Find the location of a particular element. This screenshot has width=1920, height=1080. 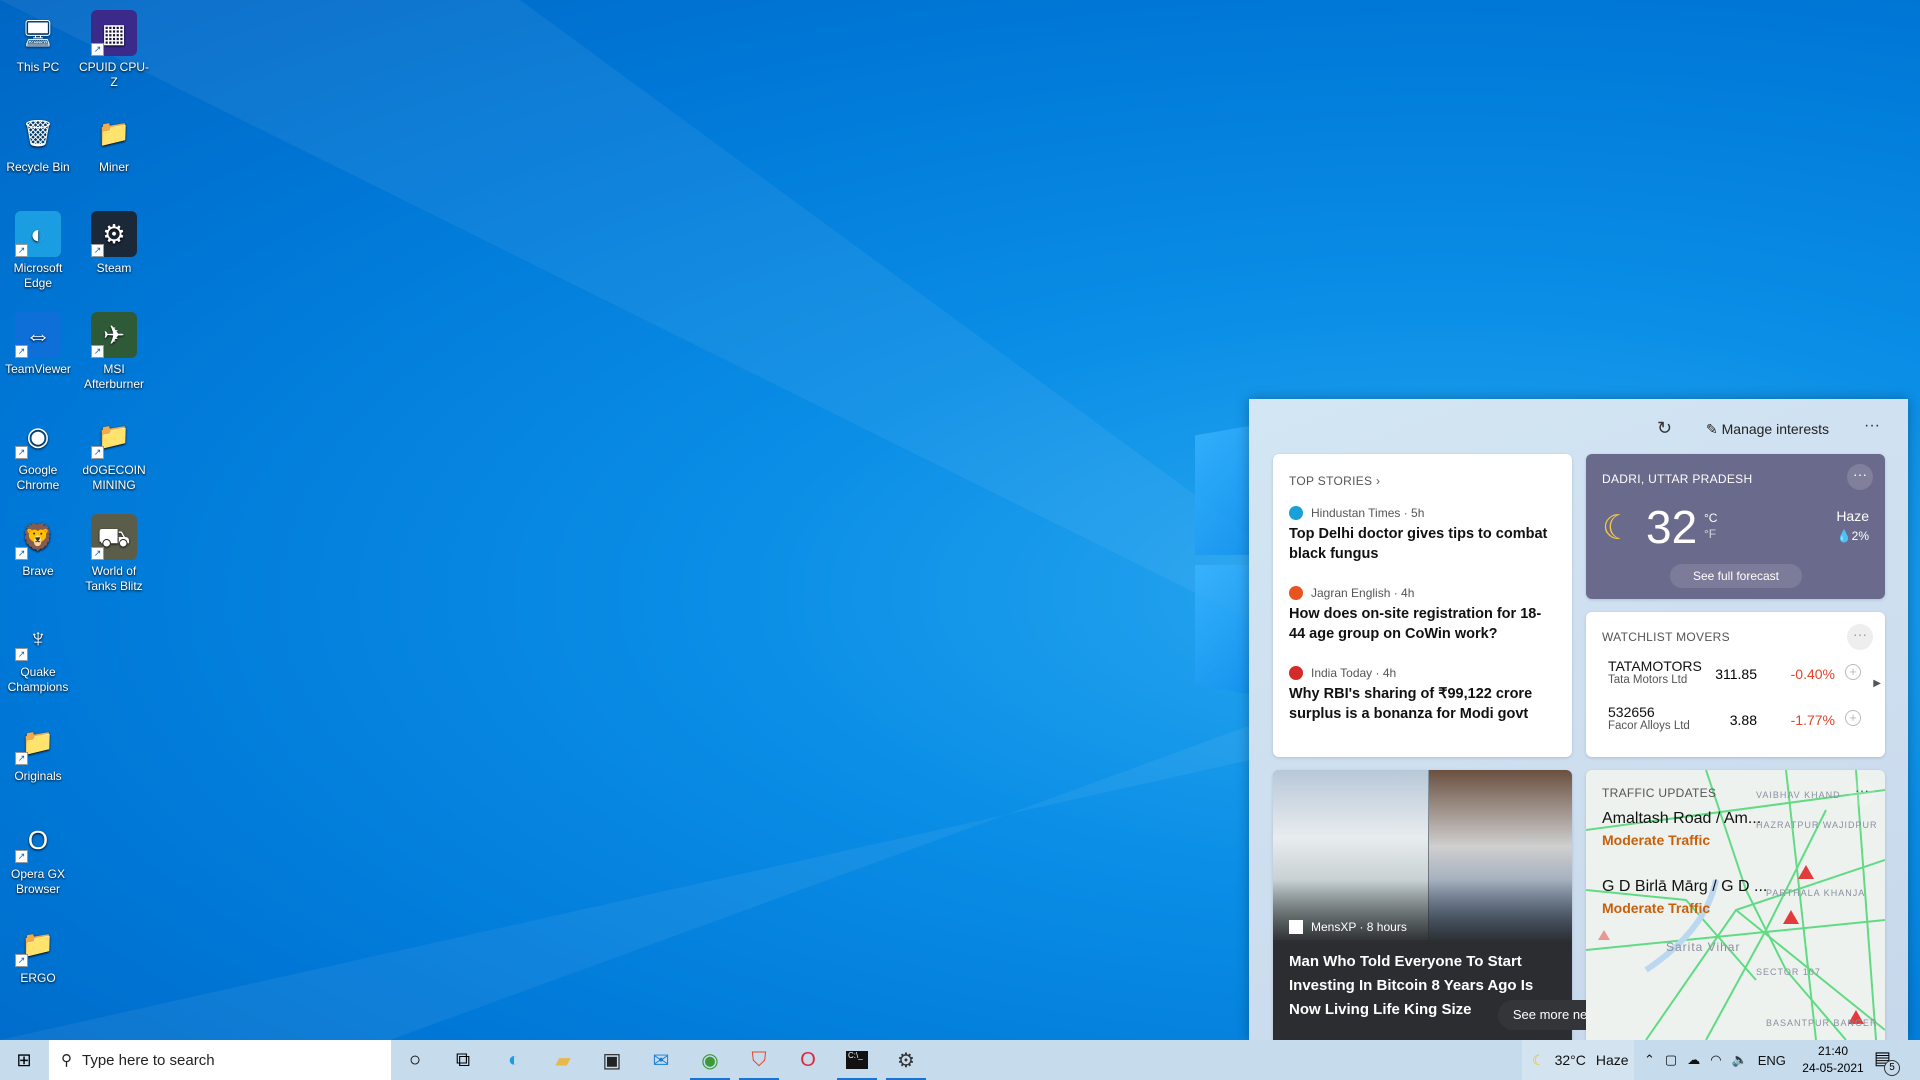

stock-price: 3.88 is located at coordinates (1743, 720).